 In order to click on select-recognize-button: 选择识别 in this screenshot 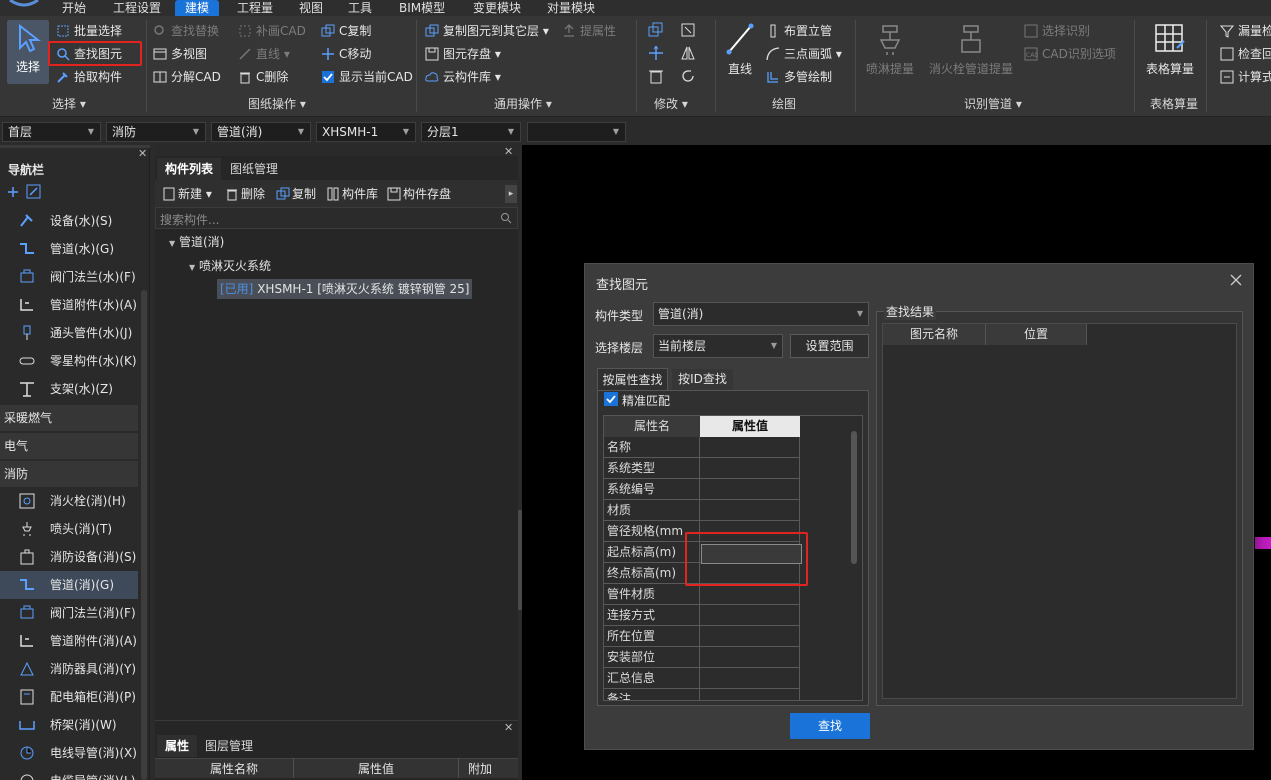, I will do `click(1056, 31)`.